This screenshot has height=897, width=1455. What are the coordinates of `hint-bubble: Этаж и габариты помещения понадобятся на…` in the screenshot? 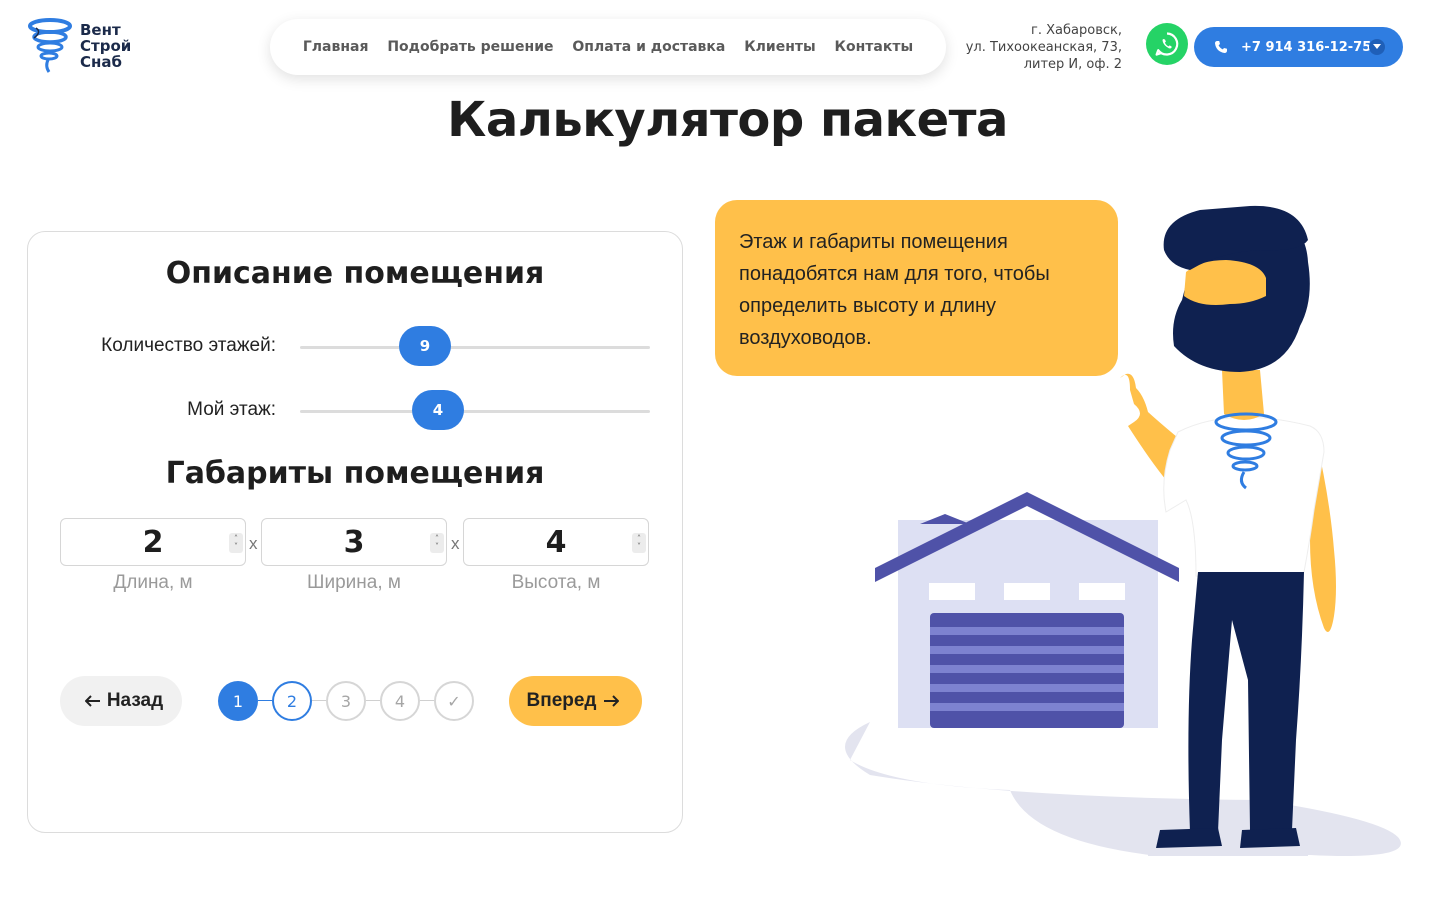 It's located at (916, 288).